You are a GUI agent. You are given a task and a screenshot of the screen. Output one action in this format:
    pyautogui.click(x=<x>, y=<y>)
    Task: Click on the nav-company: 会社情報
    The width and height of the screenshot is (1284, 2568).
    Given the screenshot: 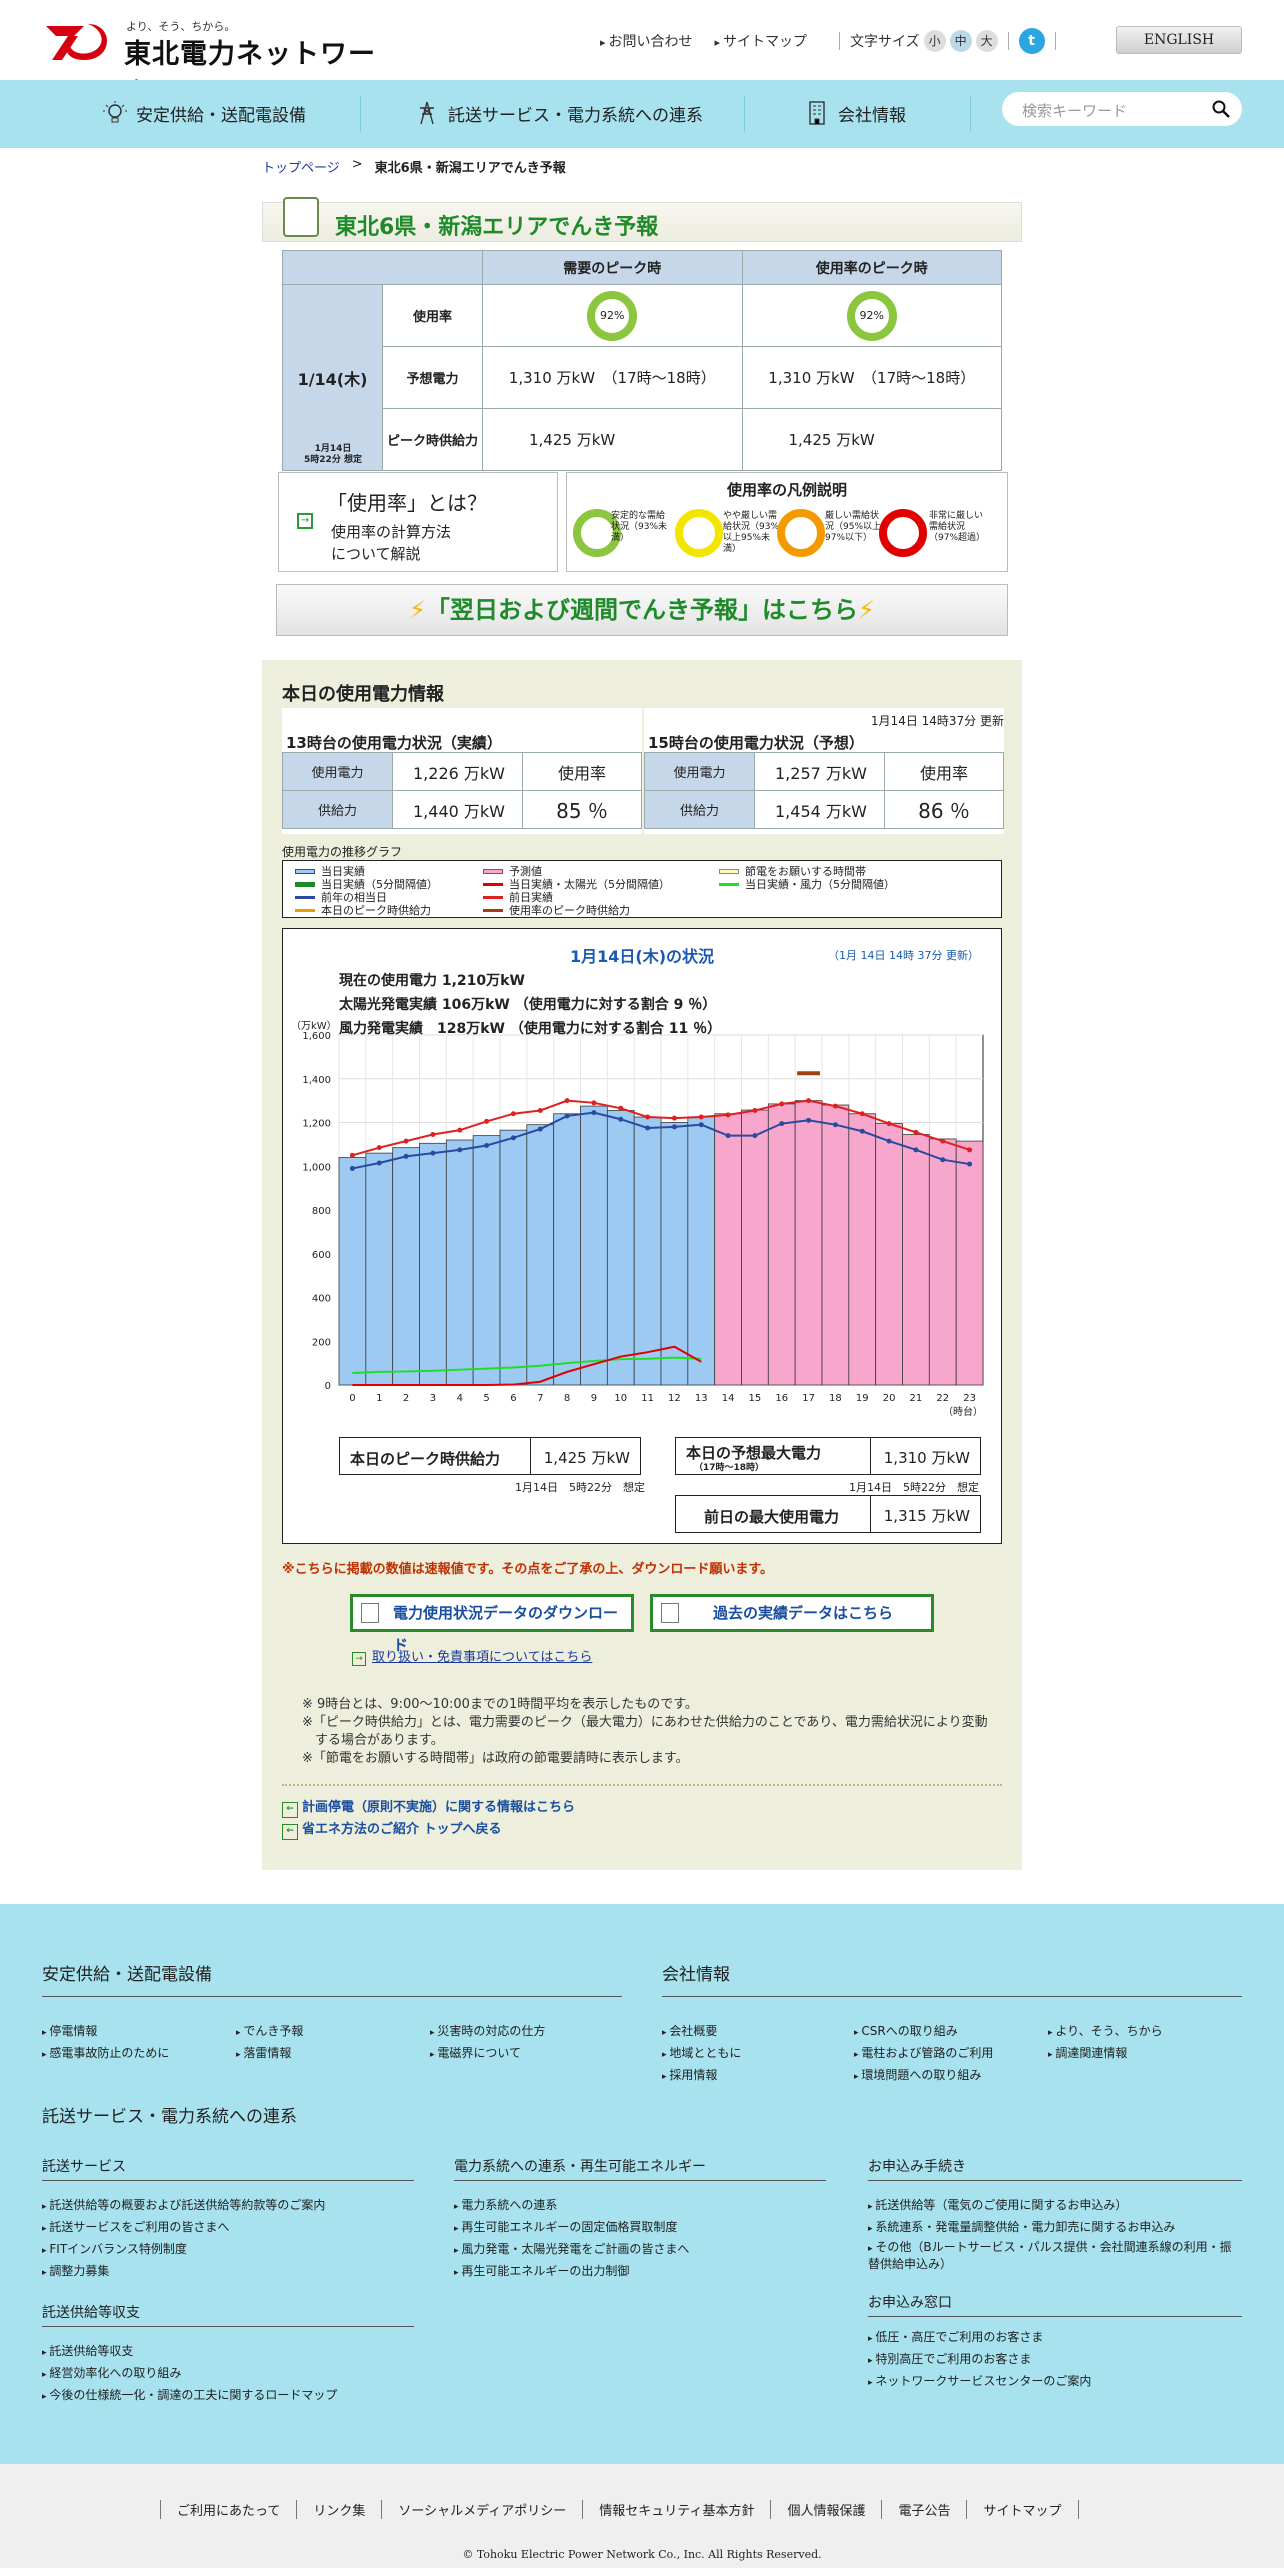 What is the action you would take?
    pyautogui.click(x=855, y=113)
    